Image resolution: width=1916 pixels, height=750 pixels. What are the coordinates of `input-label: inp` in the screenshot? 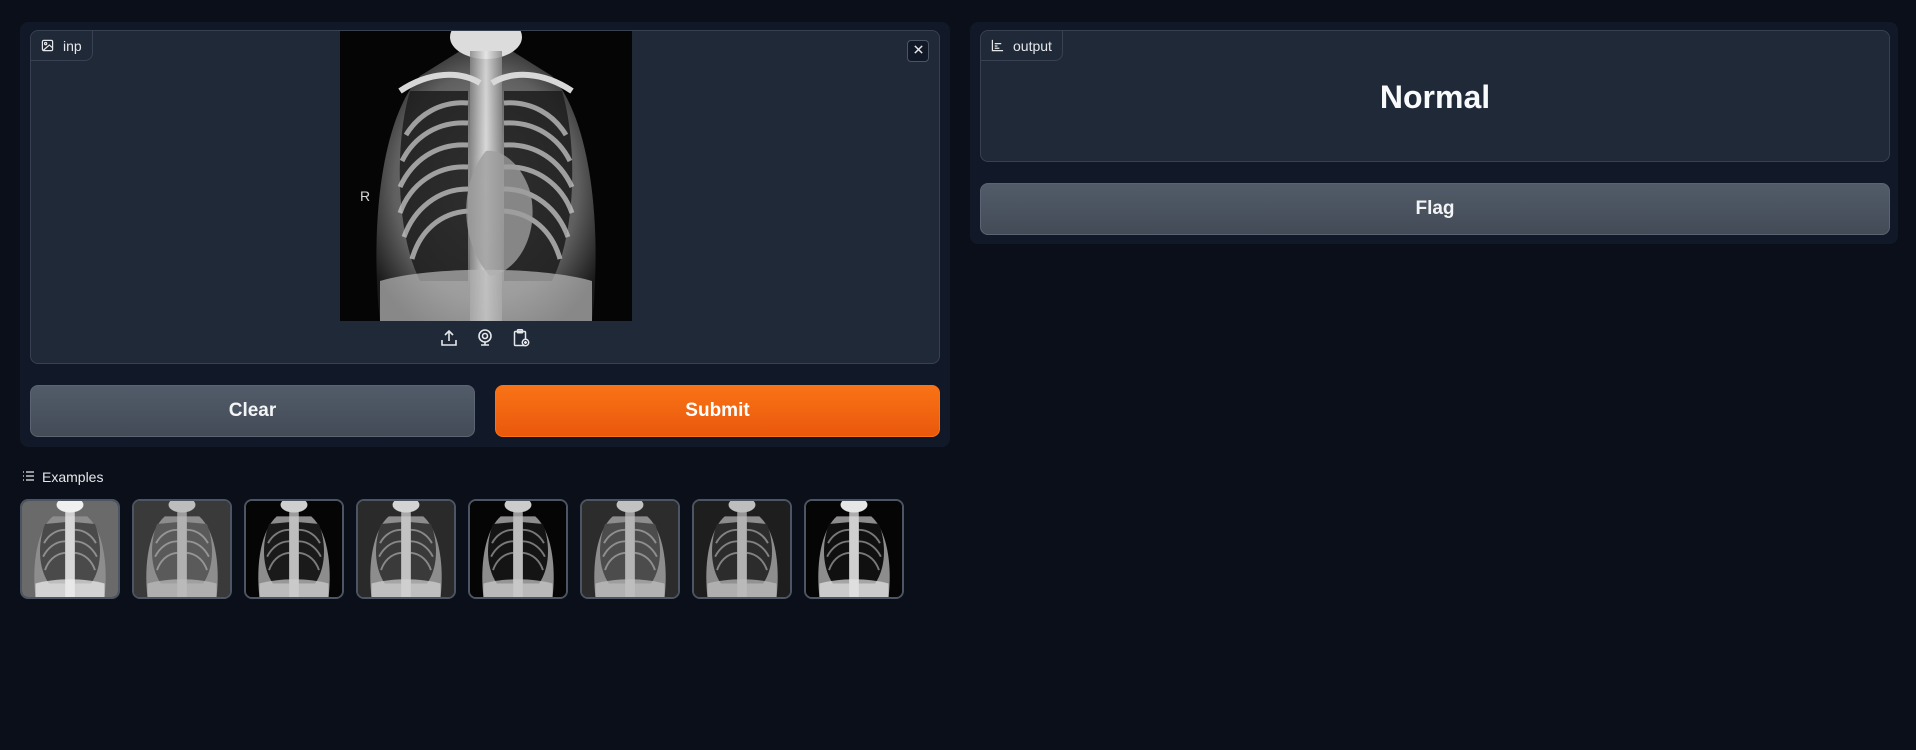 It's located at (62, 46).